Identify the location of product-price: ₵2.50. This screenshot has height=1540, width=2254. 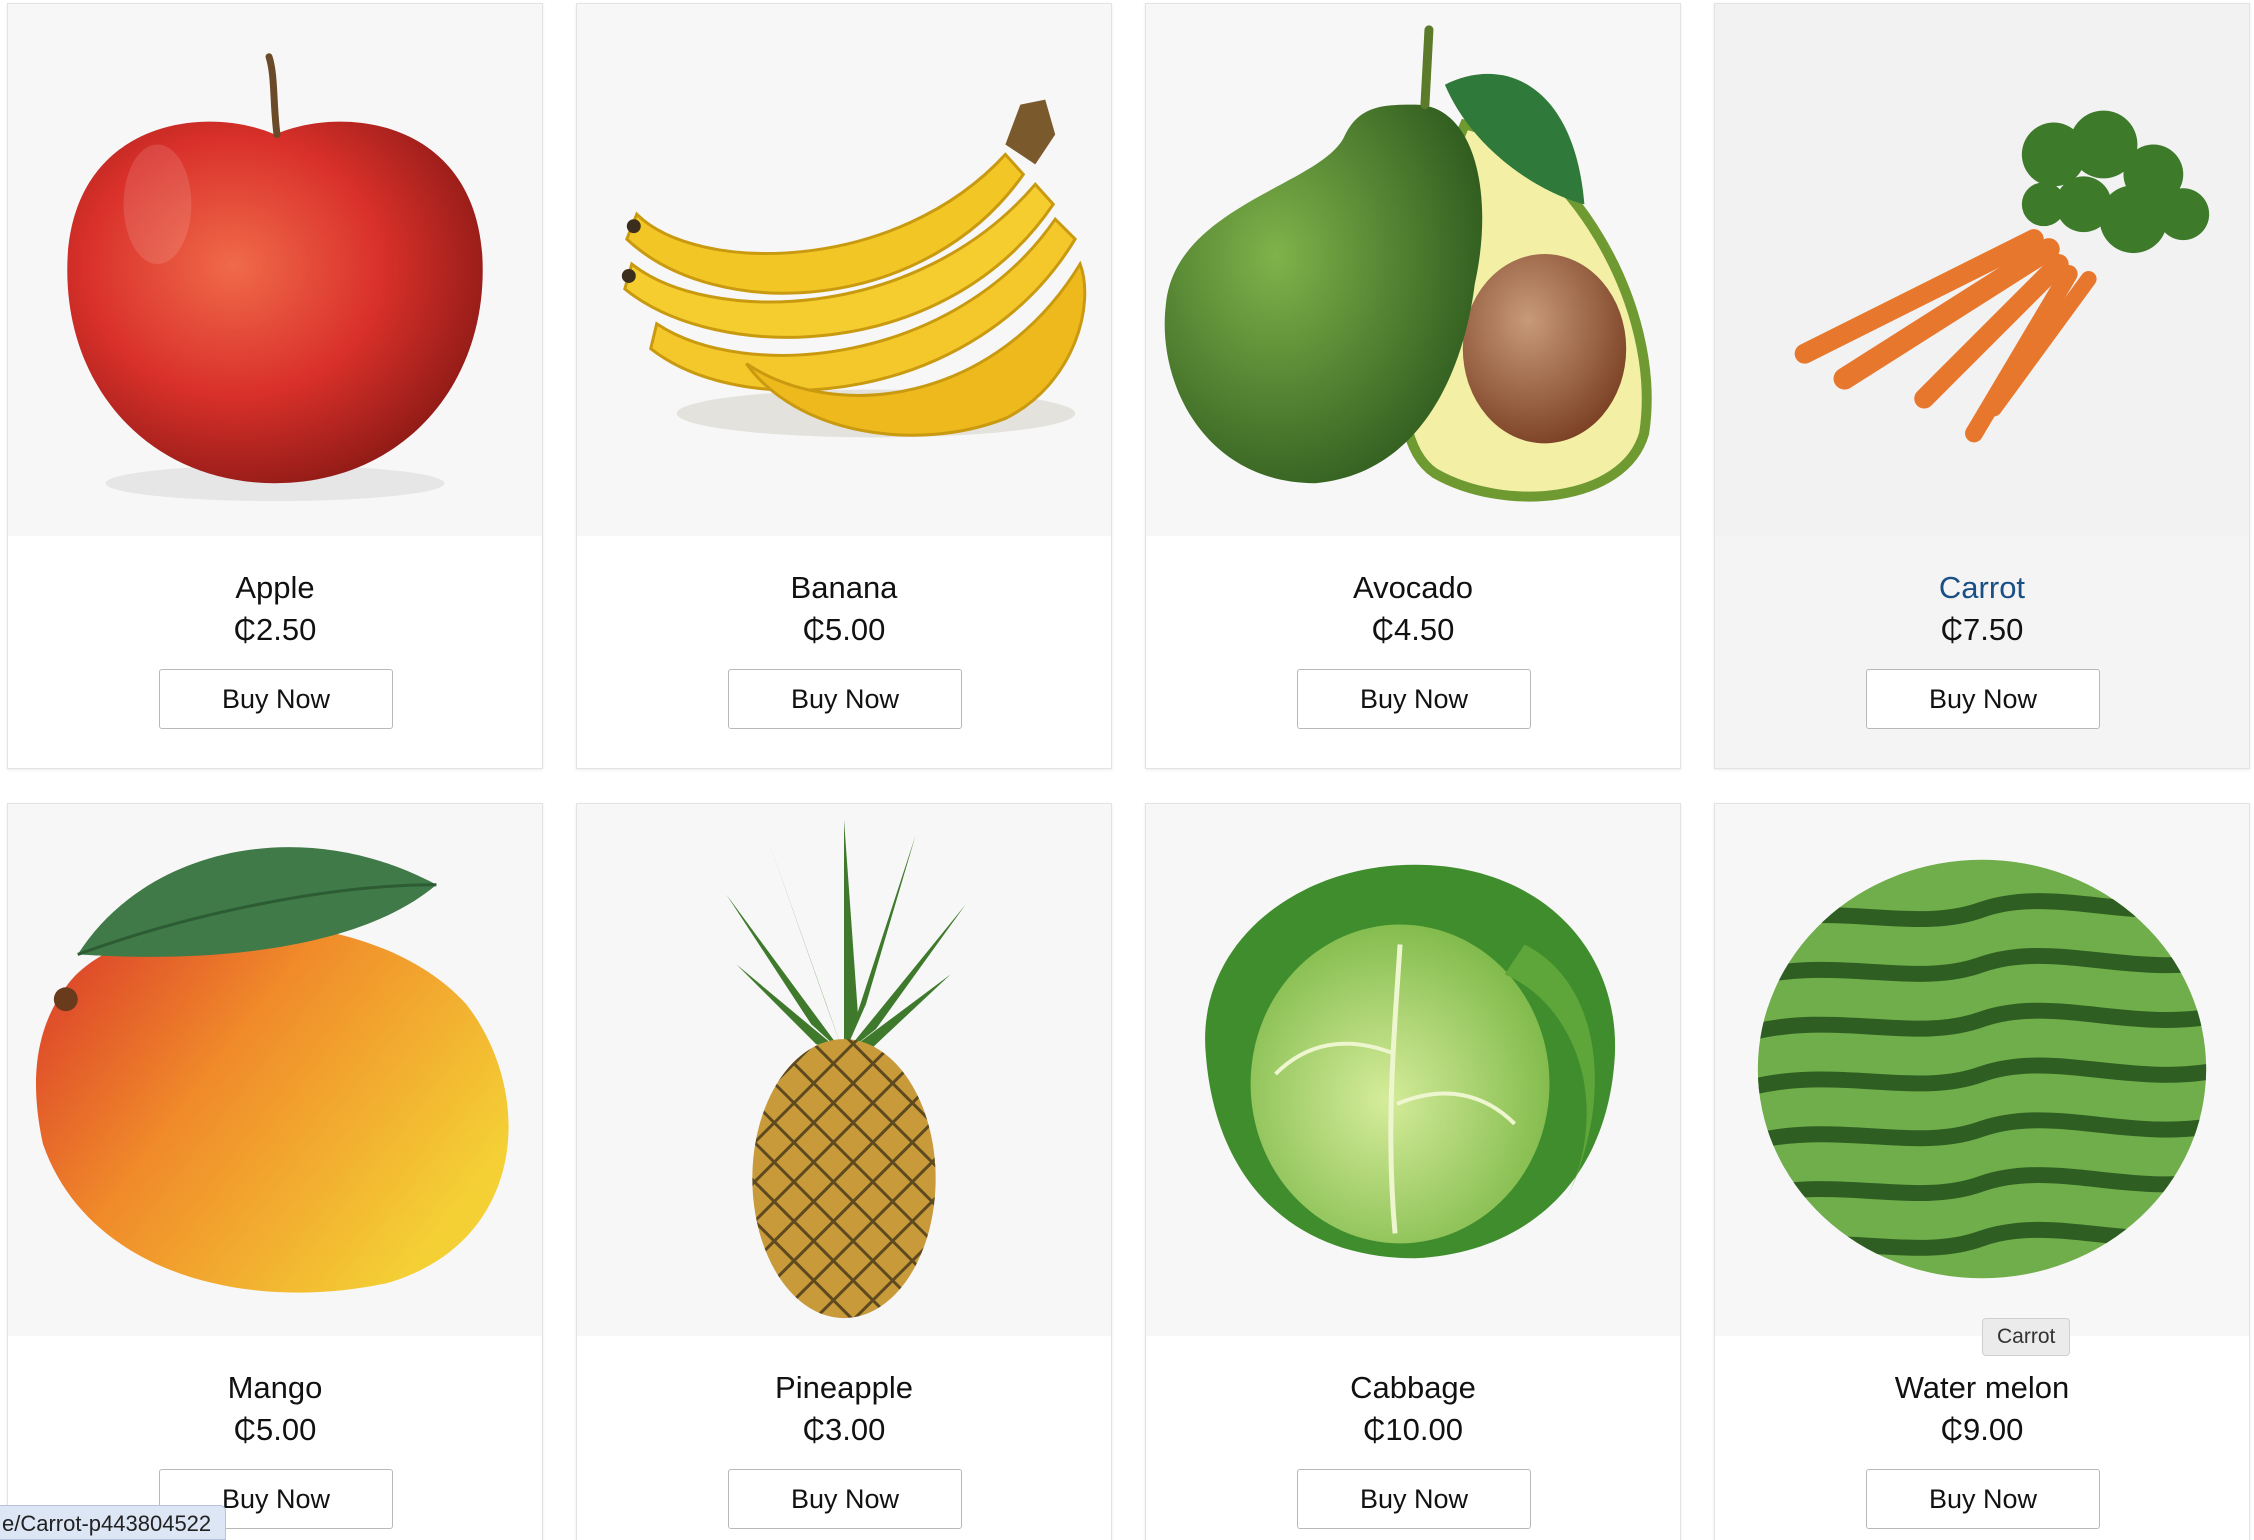
(275, 629).